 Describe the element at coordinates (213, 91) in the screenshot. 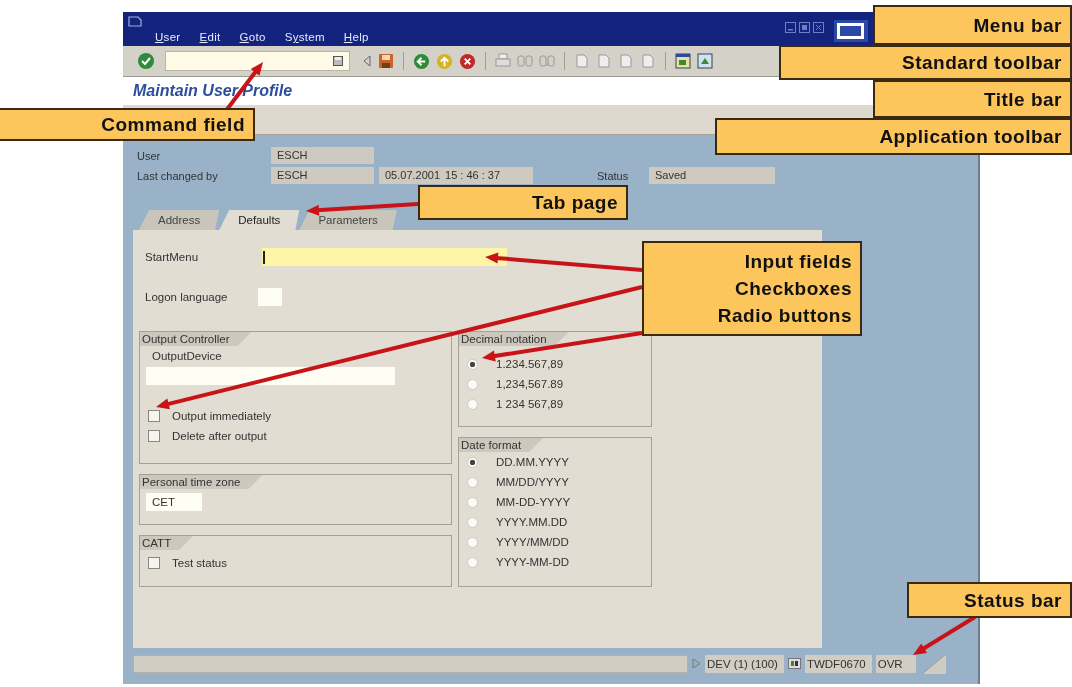

I see `screen-title: Maintain User Profile` at that location.